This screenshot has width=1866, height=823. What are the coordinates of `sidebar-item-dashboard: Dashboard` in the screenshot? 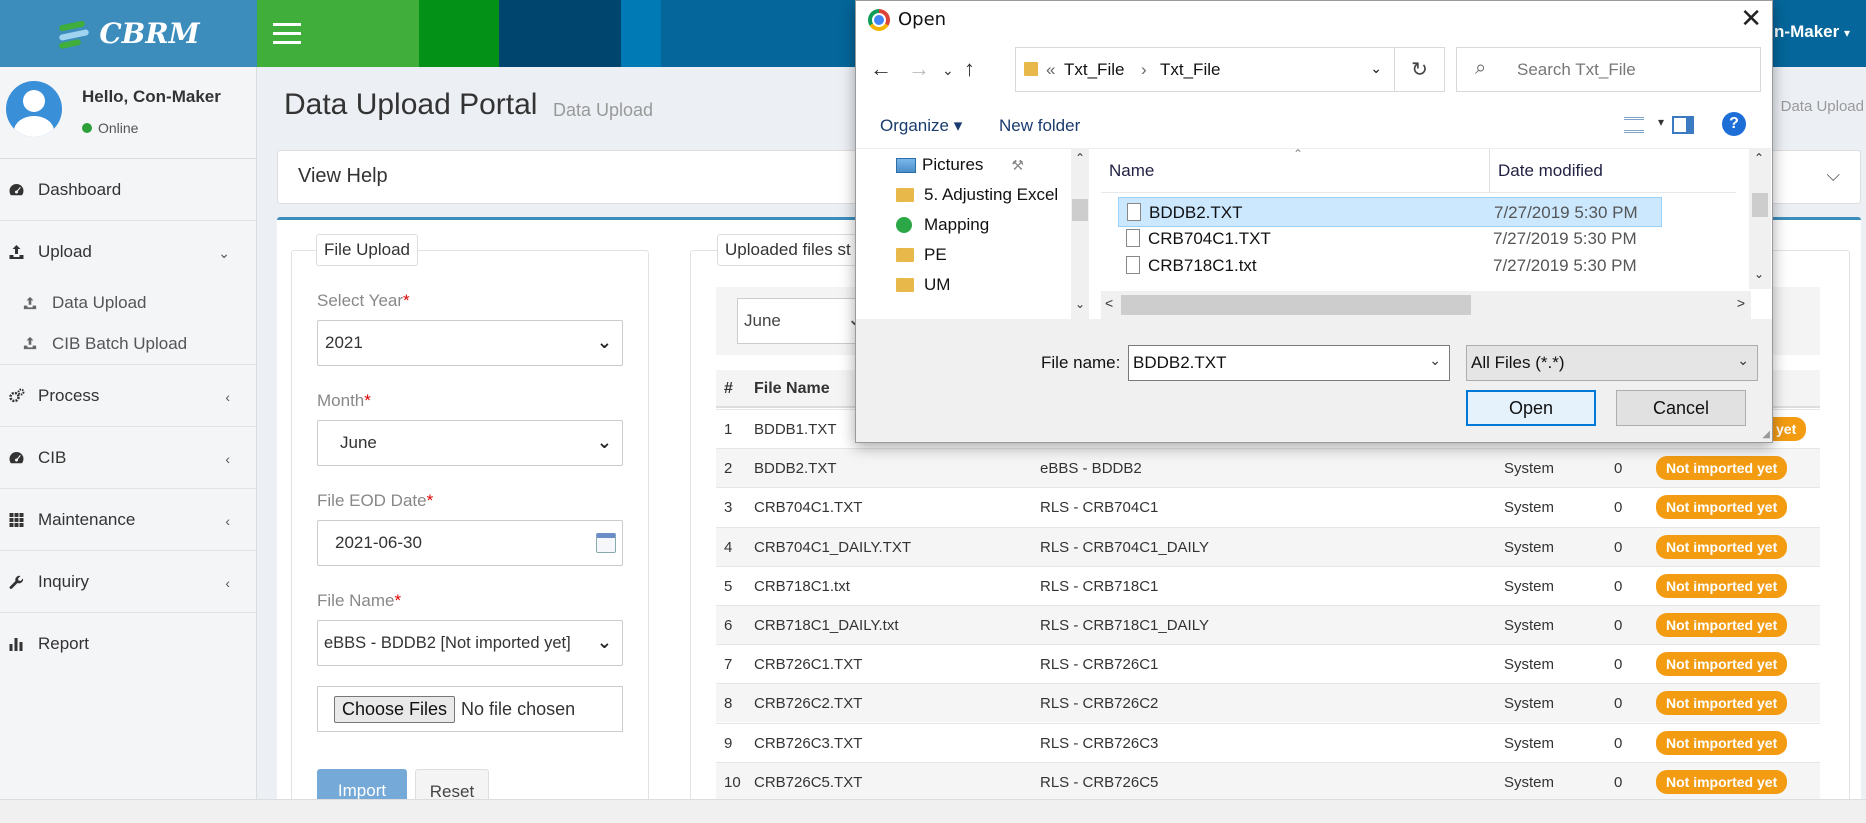 It's located at (128, 190).